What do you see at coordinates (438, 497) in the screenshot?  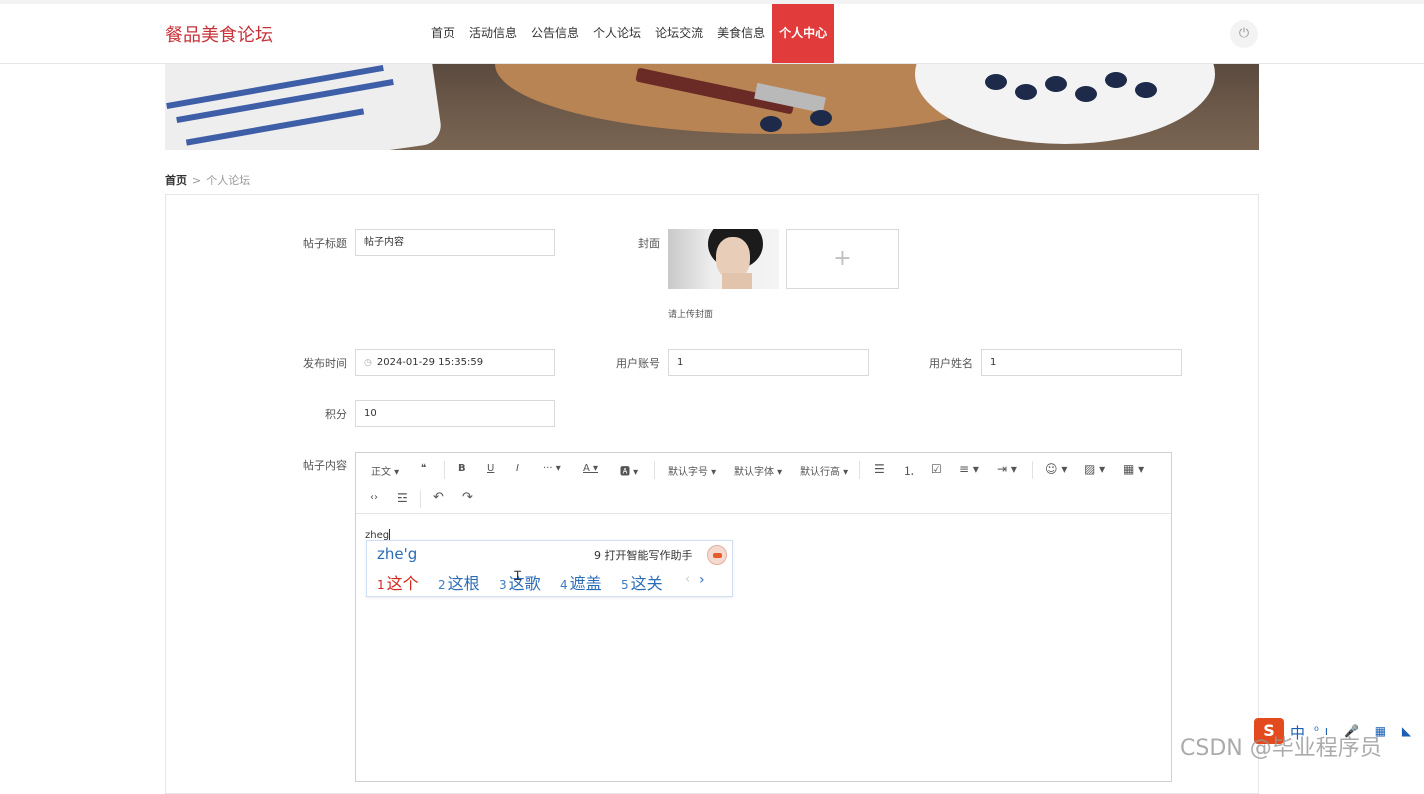 I see `undo-icon: ↶` at bounding box center [438, 497].